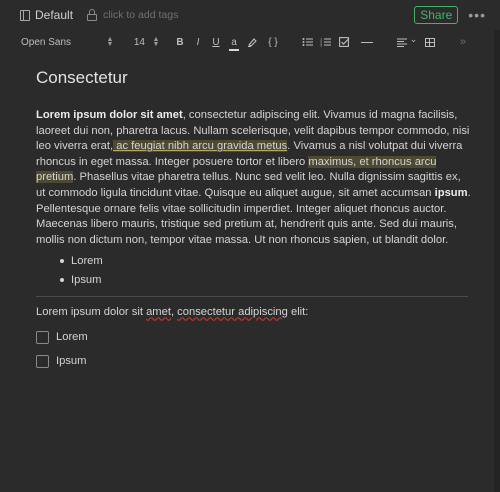 The width and height of the screenshot is (500, 492). What do you see at coordinates (110, 42) in the screenshot?
I see `font-family-stepper-icon: ▲ ▼` at bounding box center [110, 42].